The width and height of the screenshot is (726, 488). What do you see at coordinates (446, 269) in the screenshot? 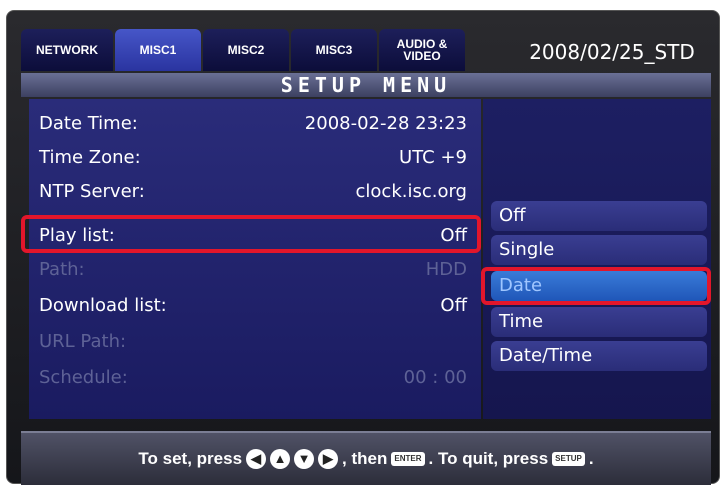
I see `setting-value: HDD` at bounding box center [446, 269].